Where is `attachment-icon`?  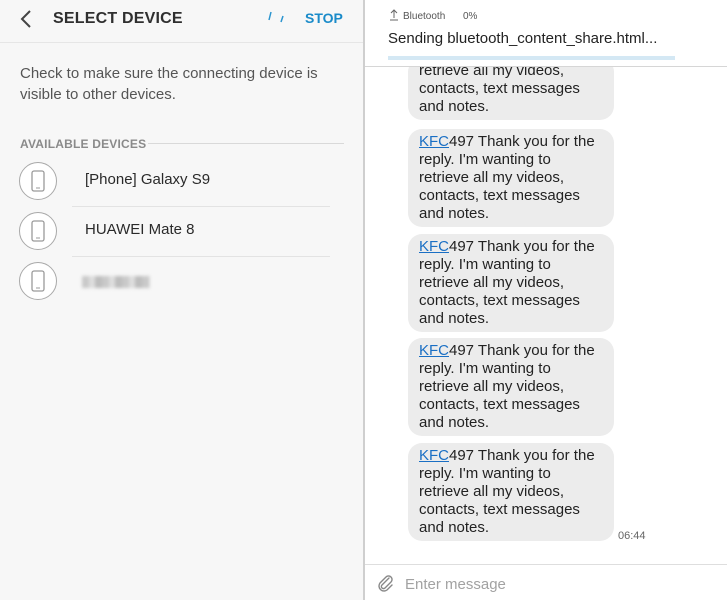
attachment-icon is located at coordinates (386, 583).